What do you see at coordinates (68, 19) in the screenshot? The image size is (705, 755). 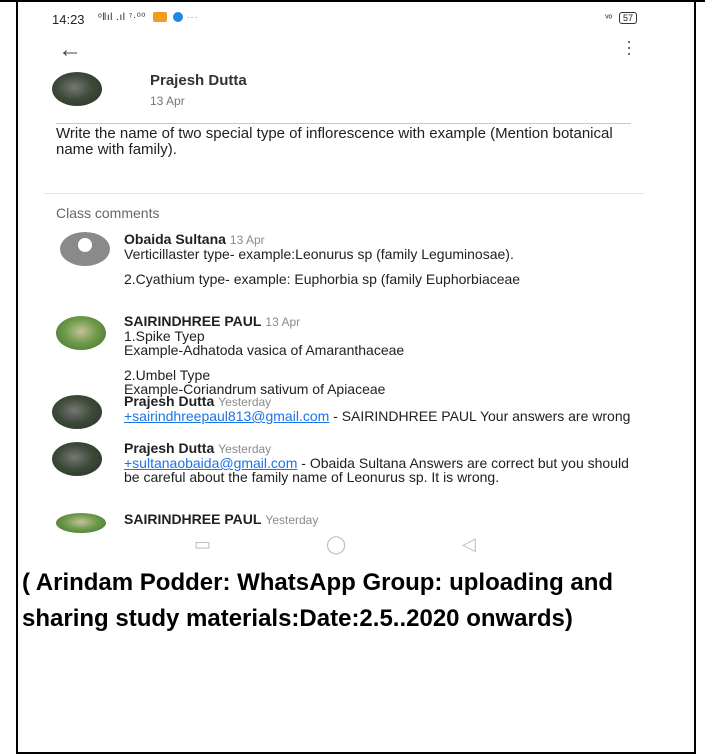 I see `status-time: 14:23` at bounding box center [68, 19].